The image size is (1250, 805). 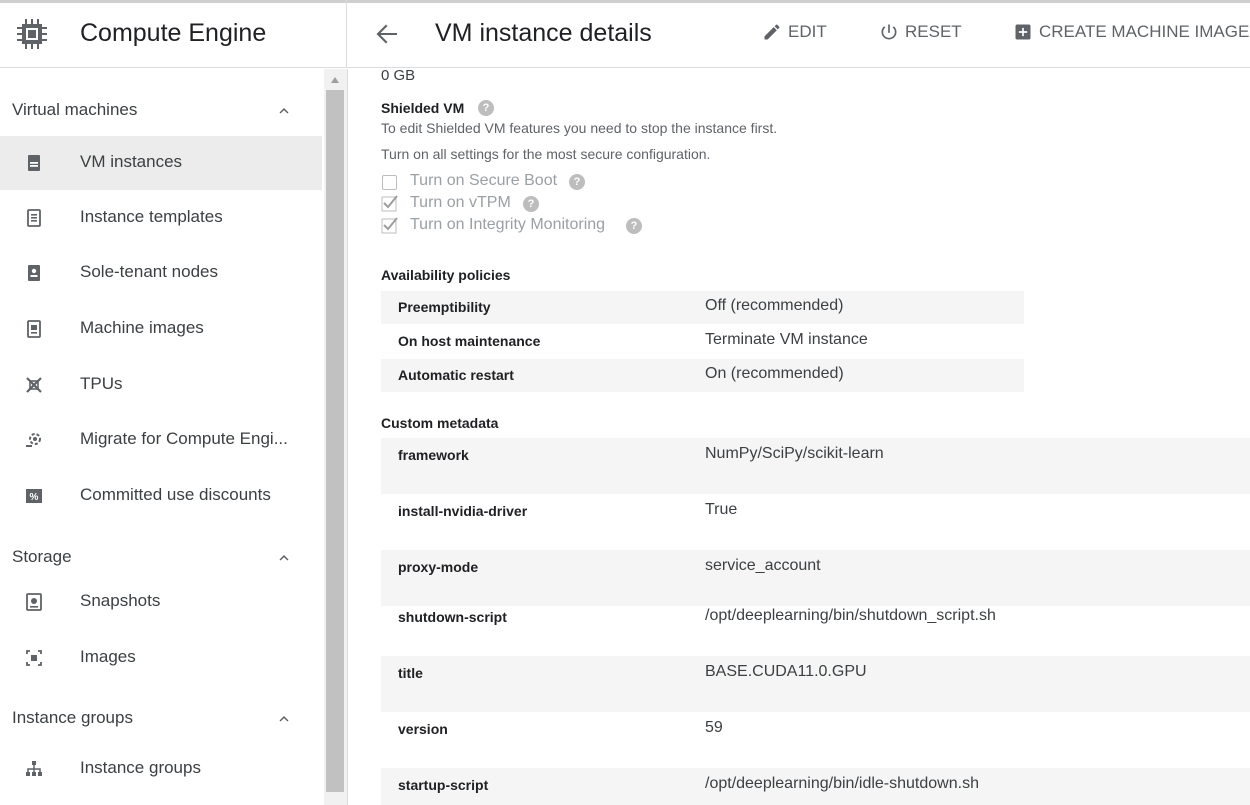 What do you see at coordinates (543, 33) in the screenshot?
I see `page-title: VM instance details` at bounding box center [543, 33].